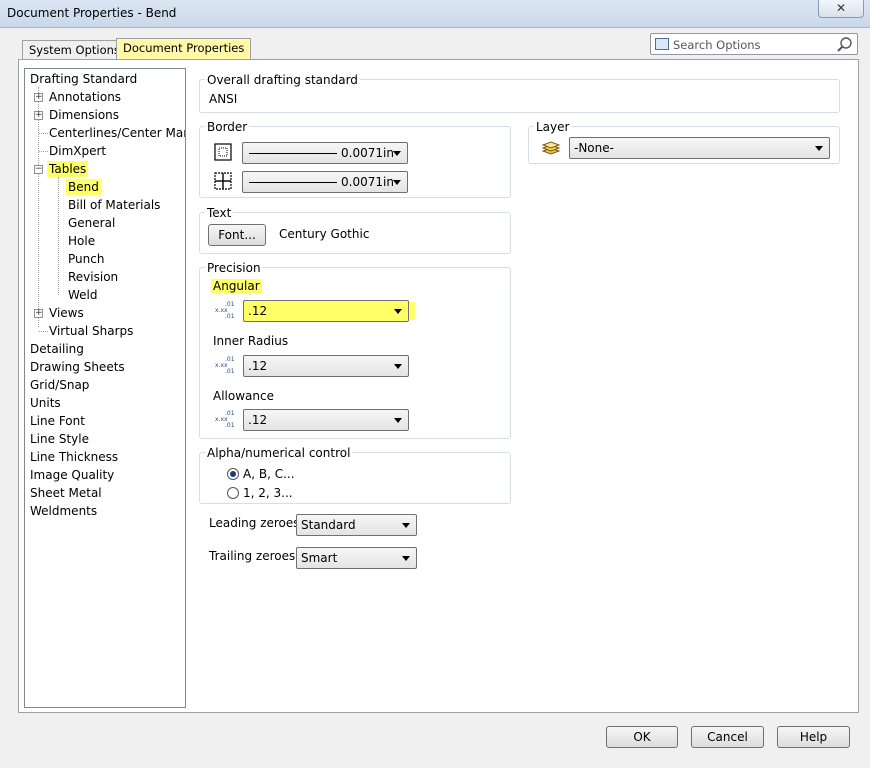  Describe the element at coordinates (841, 9) in the screenshot. I see `close-button: ✕` at that location.